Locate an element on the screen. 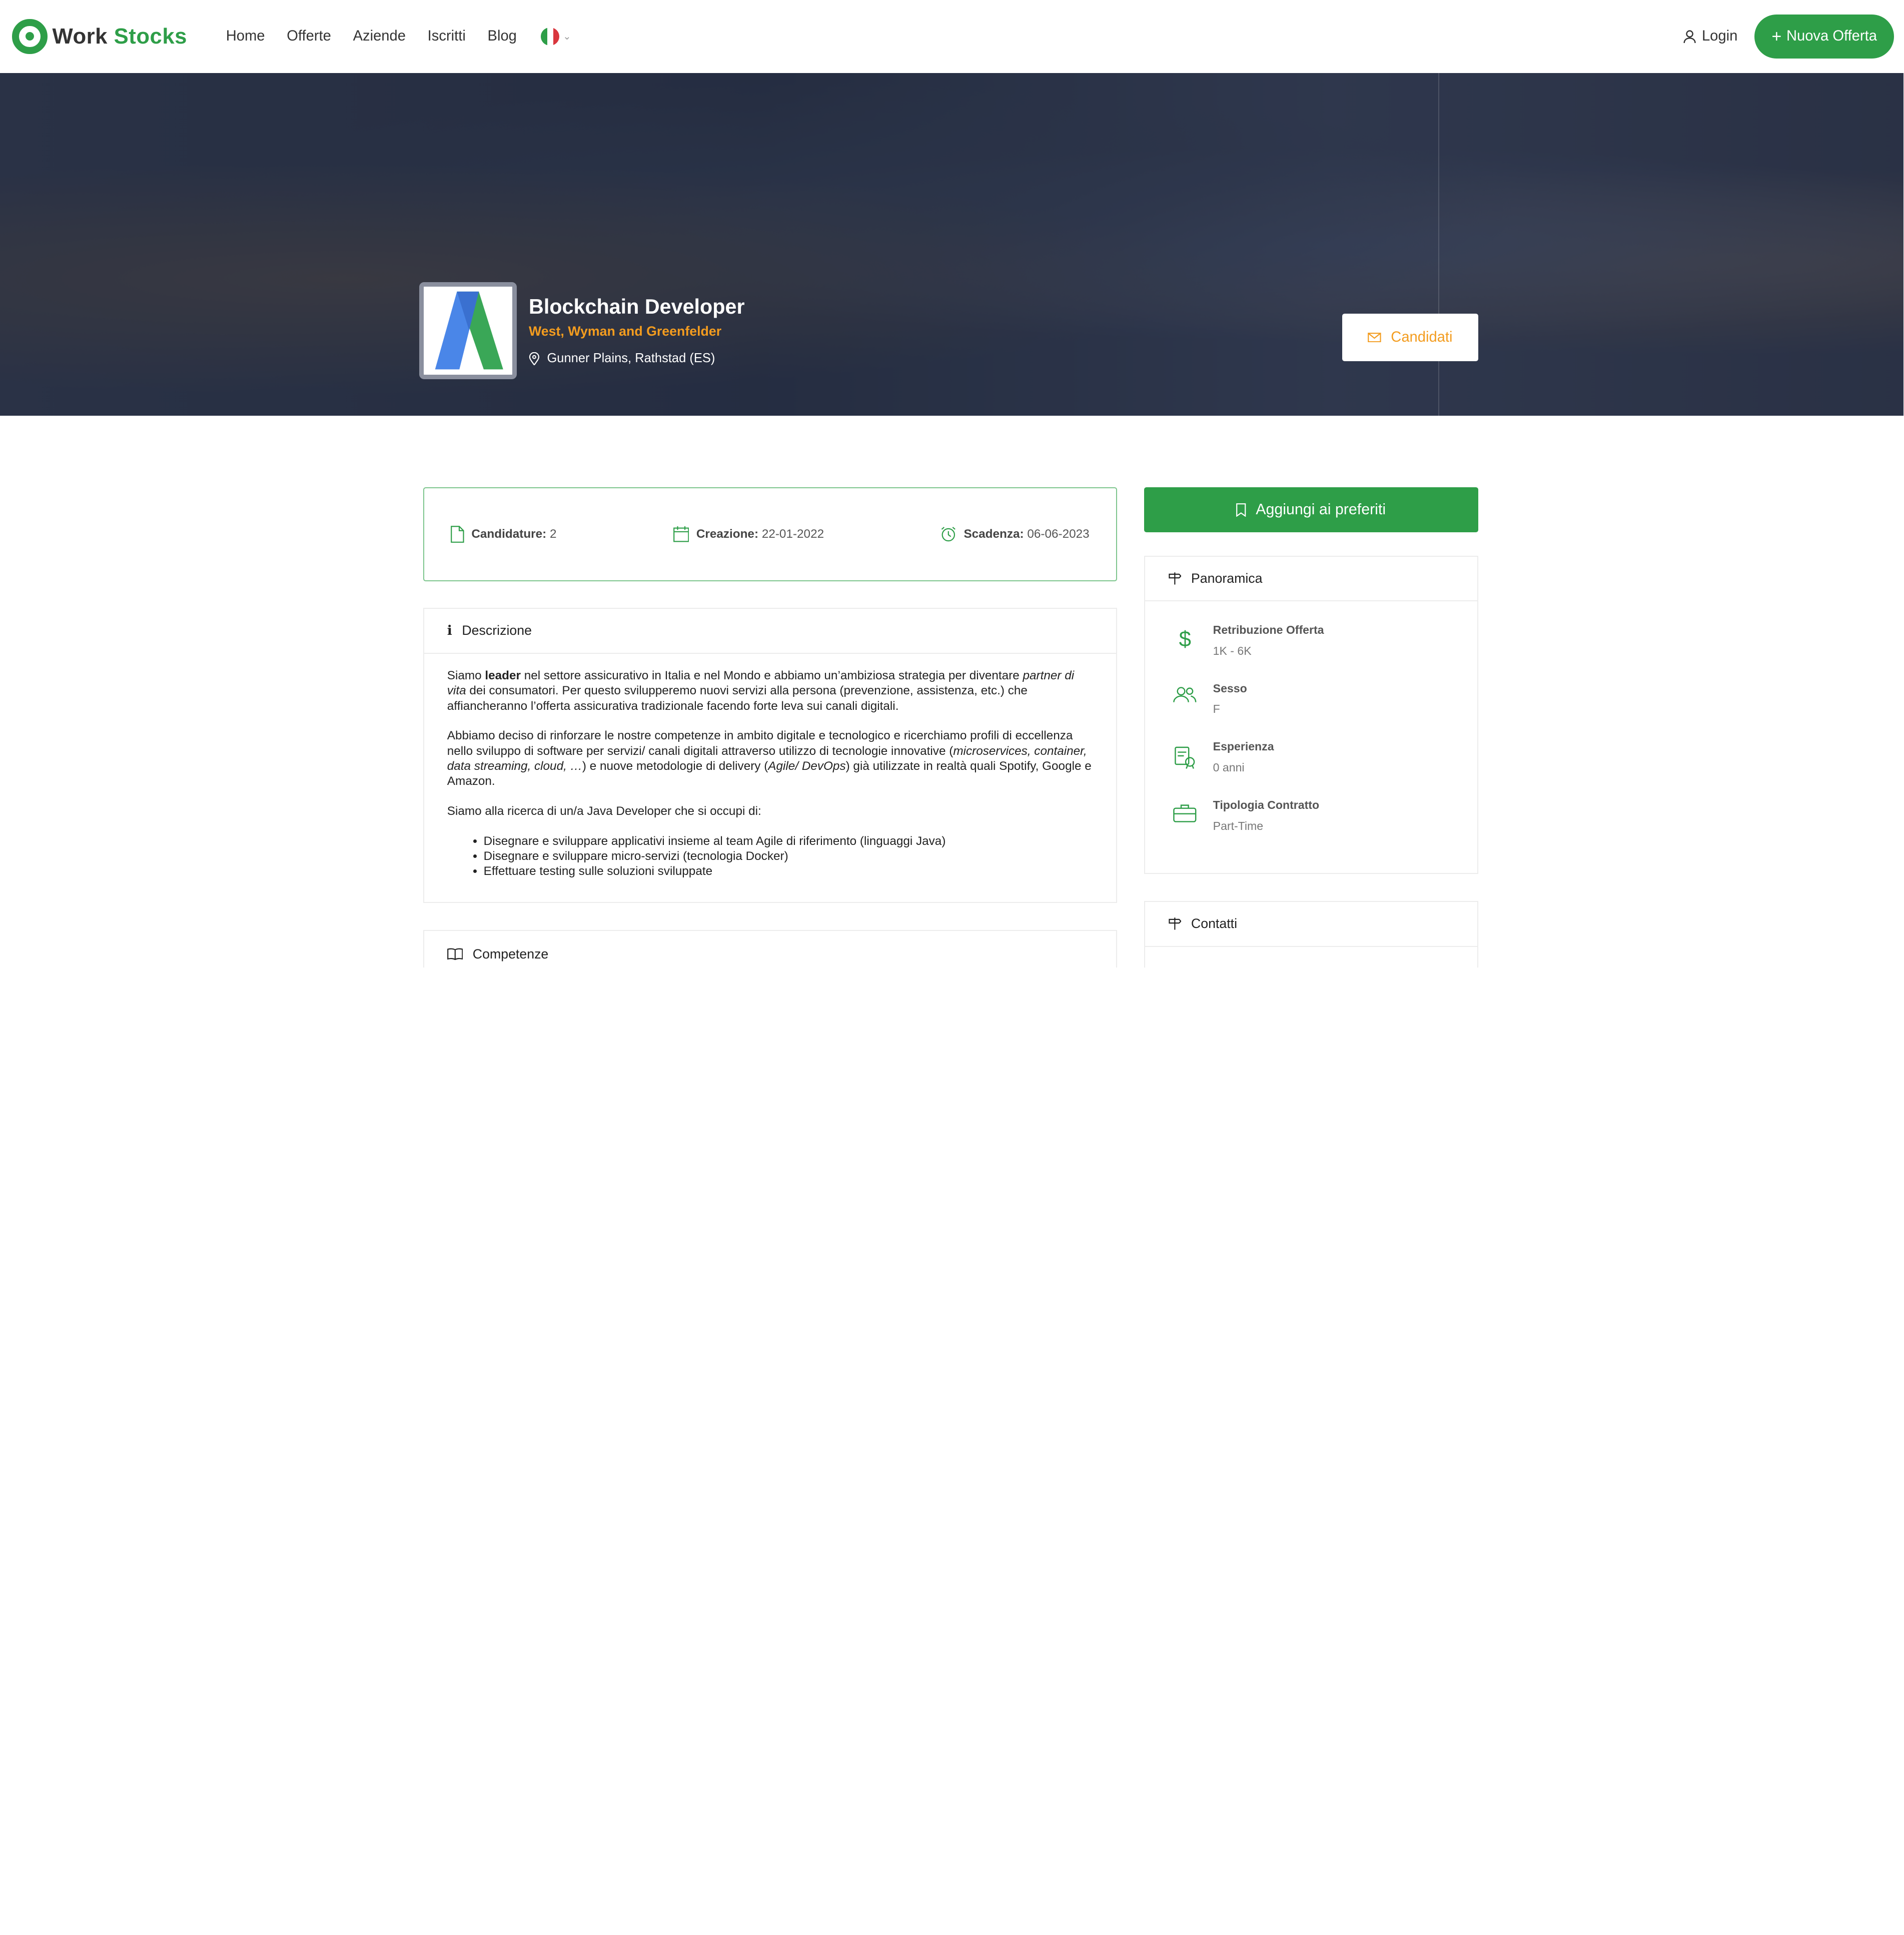 This screenshot has height=1935, width=1904. stat-applications: Candidature: 2 is located at coordinates (504, 534).